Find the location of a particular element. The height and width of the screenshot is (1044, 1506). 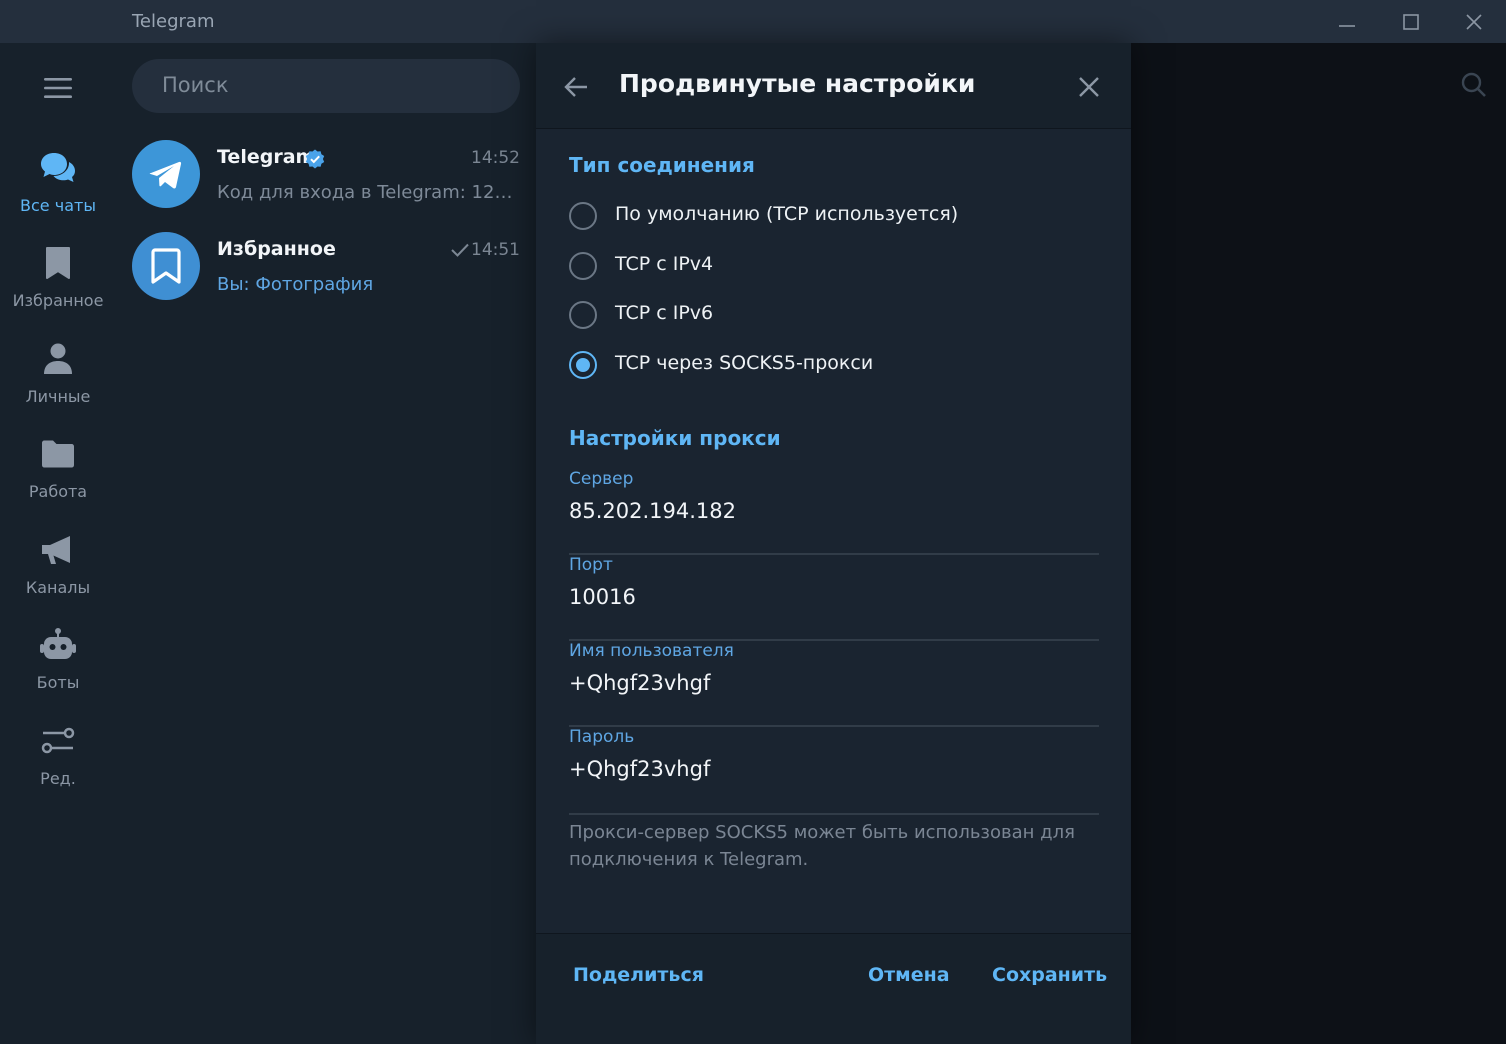

folder-edit: Ред. is located at coordinates (58, 767).